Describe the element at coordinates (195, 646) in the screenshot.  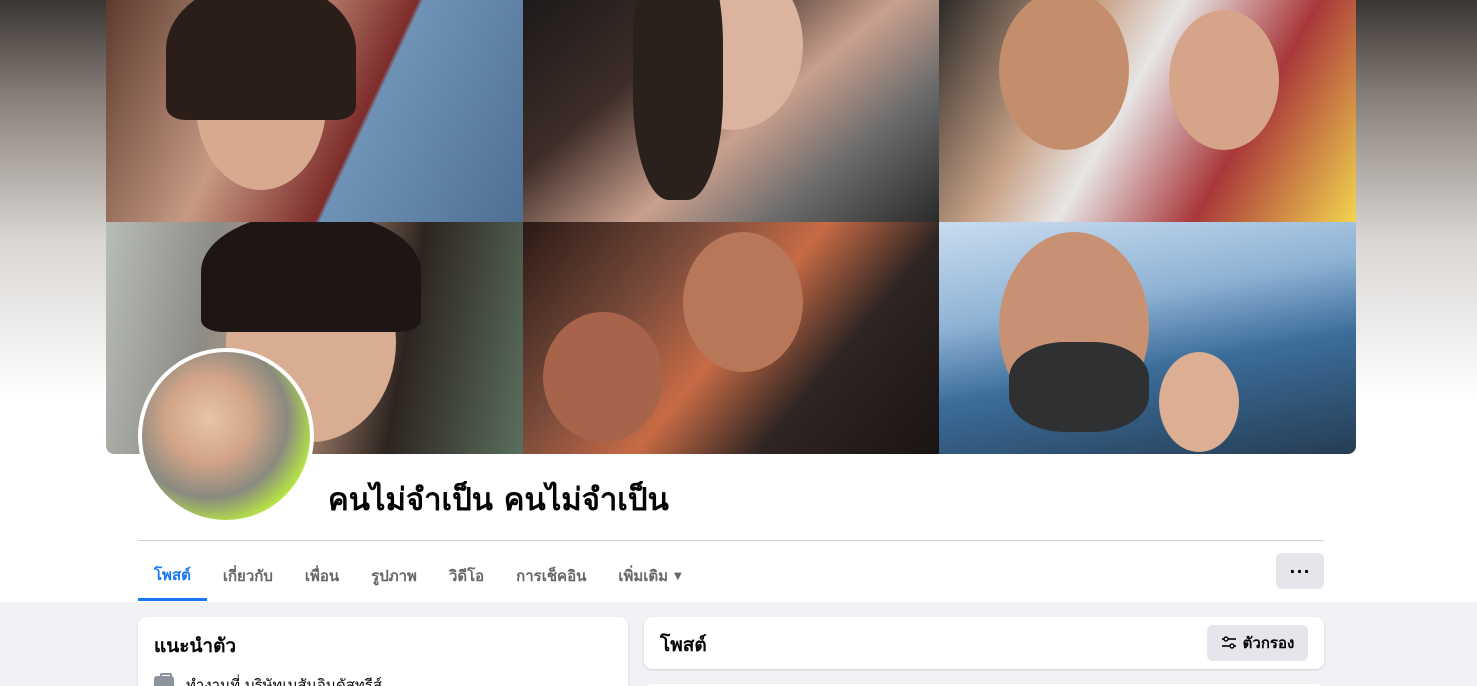
I see `intro-title: แนะนำตัว` at that location.